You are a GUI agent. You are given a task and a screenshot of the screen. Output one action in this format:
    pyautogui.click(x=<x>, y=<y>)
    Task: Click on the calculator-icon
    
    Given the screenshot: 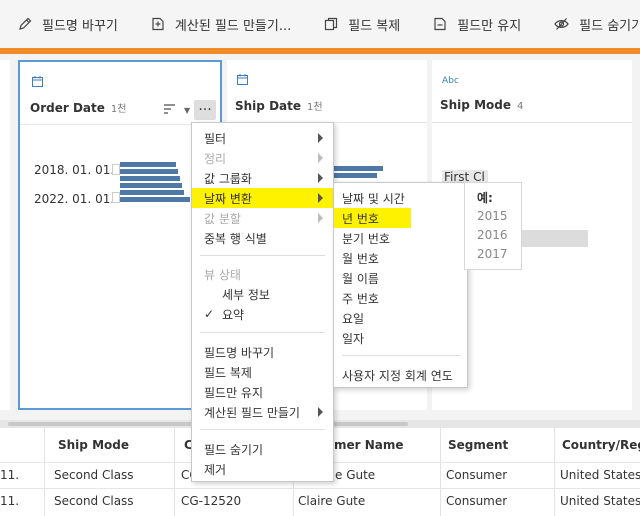 What is the action you would take?
    pyautogui.click(x=158, y=24)
    